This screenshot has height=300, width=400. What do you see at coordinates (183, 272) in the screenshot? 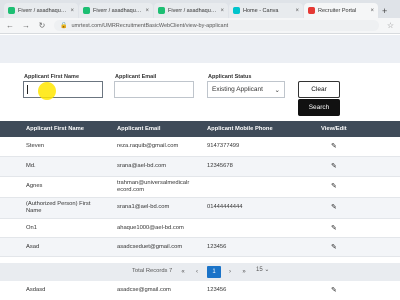
I see `first-page-icon: «` at bounding box center [183, 272].